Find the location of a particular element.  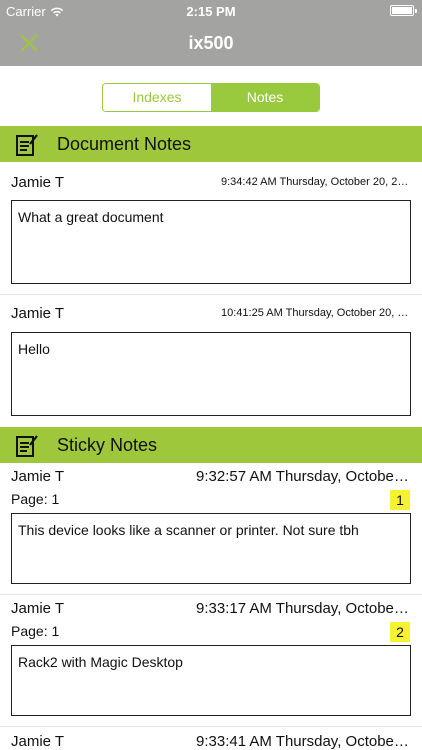

sticky-number-badge: 1 is located at coordinates (400, 500).